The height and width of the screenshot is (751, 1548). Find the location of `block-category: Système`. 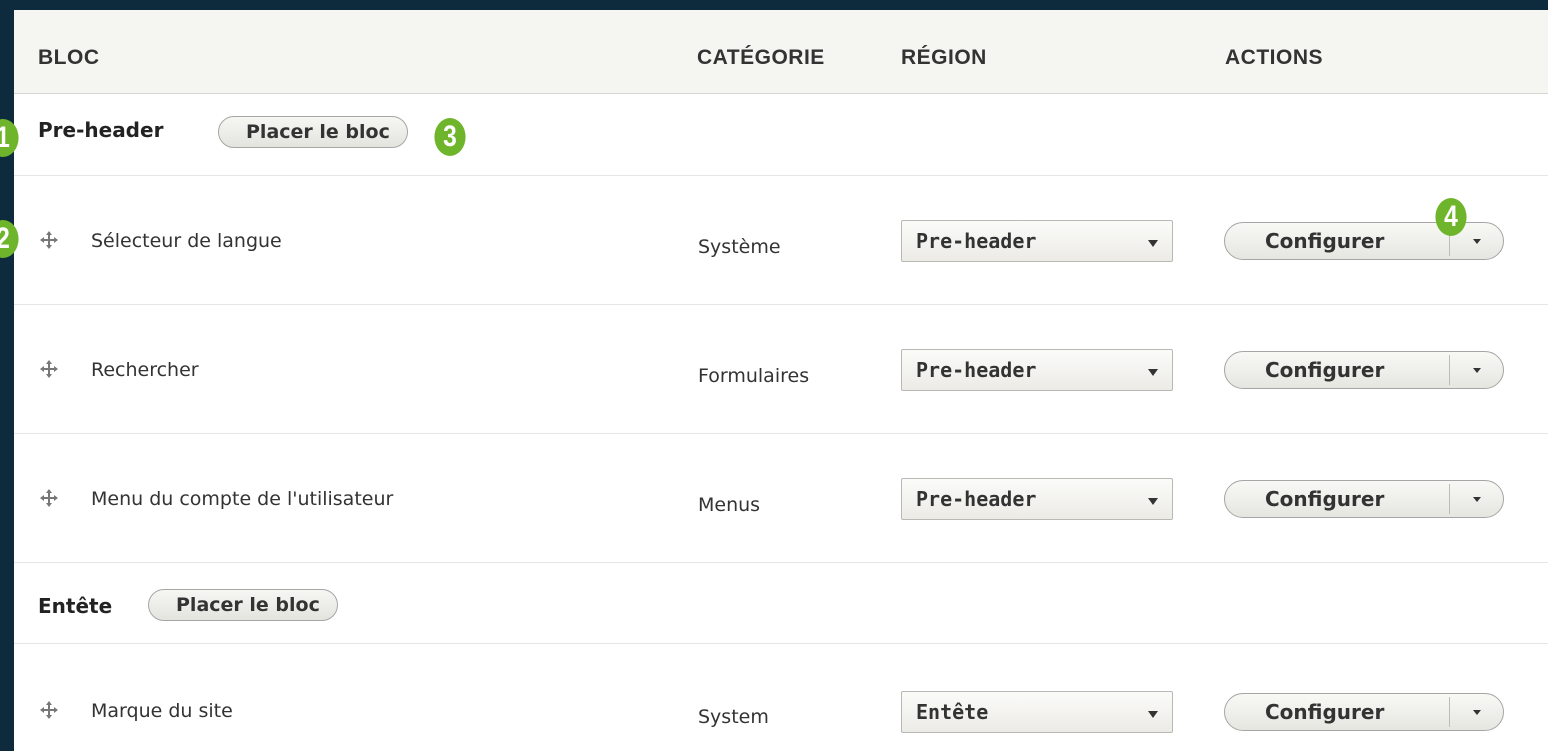

block-category: Système is located at coordinates (739, 247).